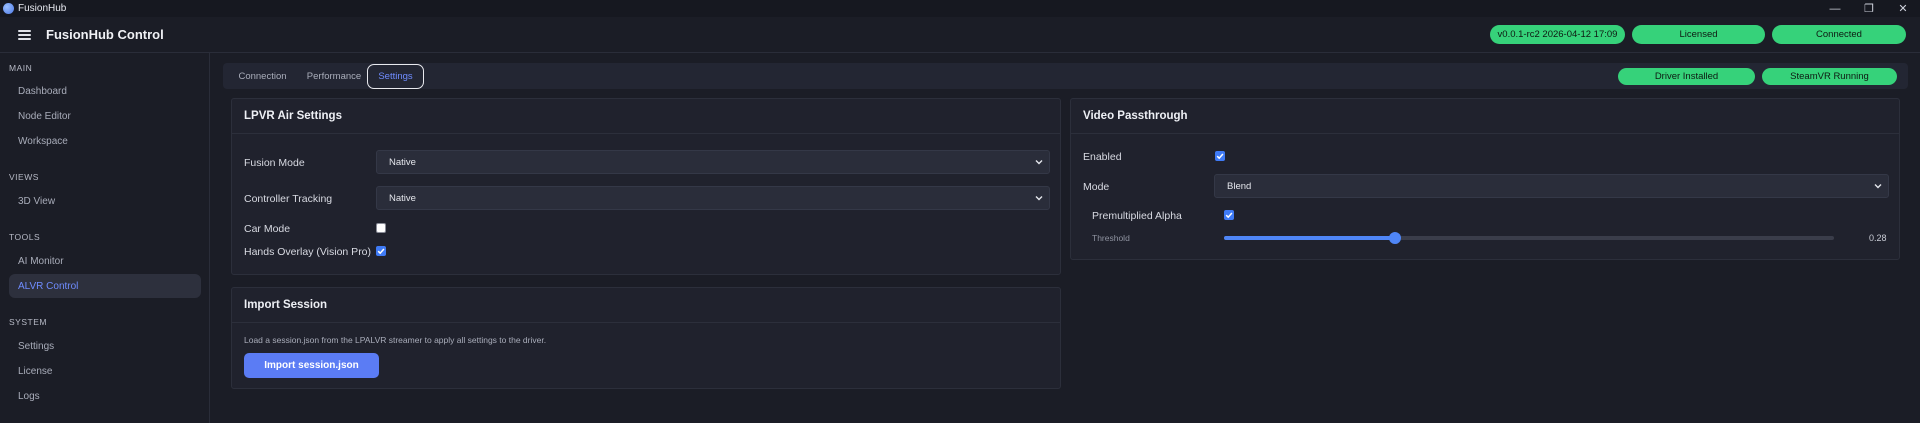 The height and width of the screenshot is (423, 1920). What do you see at coordinates (960, 8) in the screenshot?
I see `window-titlebar: FusionHub — ❐ ✕` at bounding box center [960, 8].